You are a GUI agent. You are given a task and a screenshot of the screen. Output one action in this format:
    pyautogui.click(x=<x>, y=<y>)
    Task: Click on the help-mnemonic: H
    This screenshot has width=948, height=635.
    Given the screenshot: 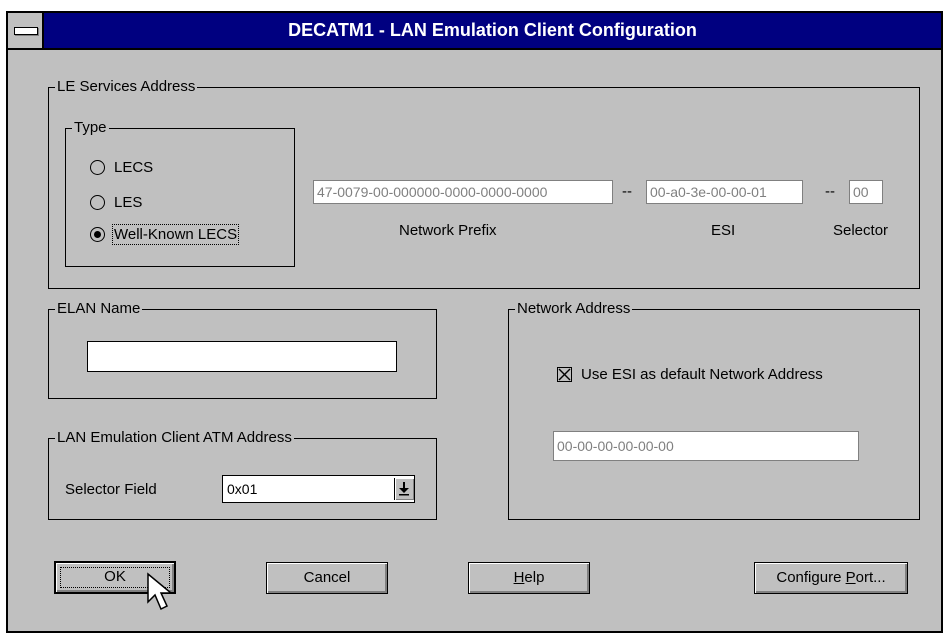 What is the action you would take?
    pyautogui.click(x=519, y=577)
    